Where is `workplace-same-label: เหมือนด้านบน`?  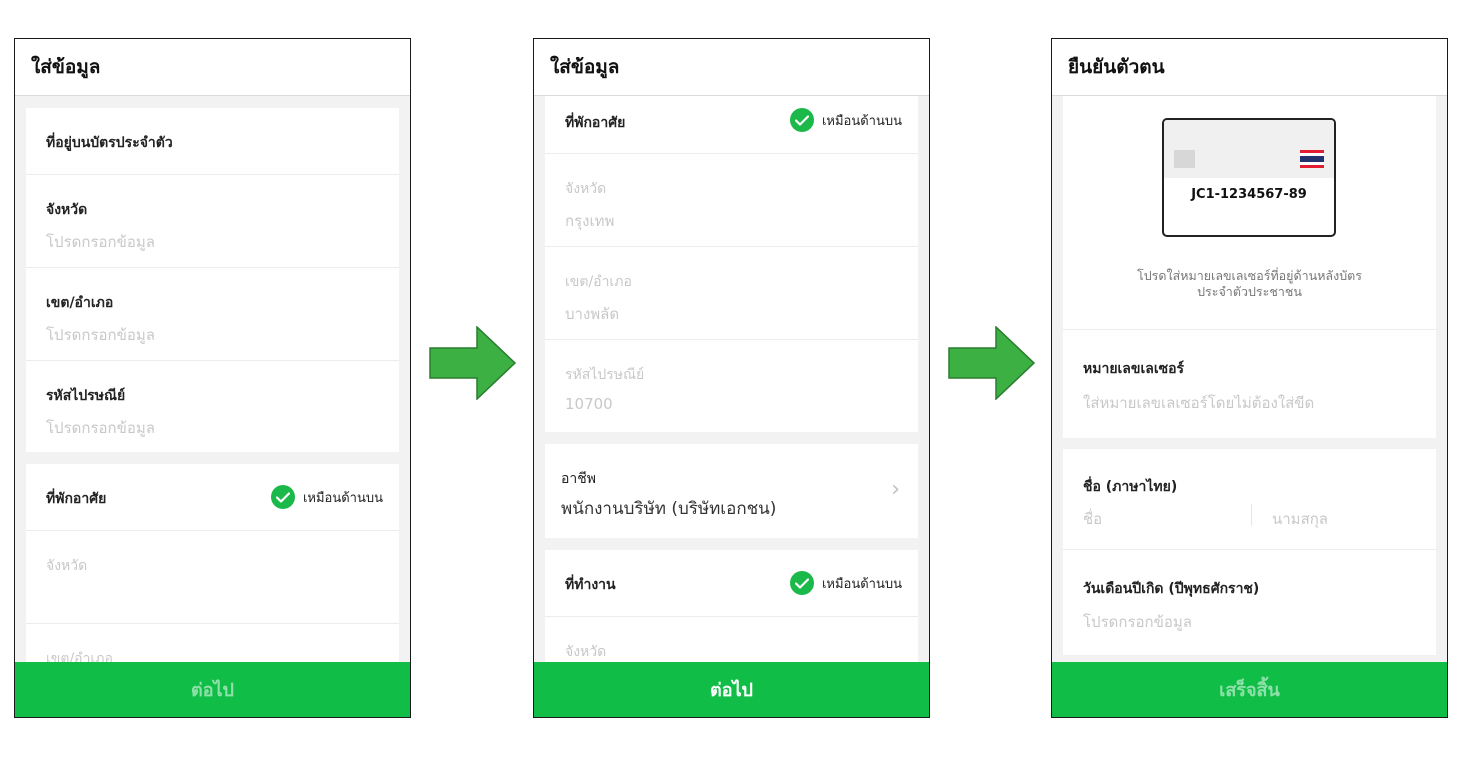 workplace-same-label: เหมือนด้านบน is located at coordinates (861, 584).